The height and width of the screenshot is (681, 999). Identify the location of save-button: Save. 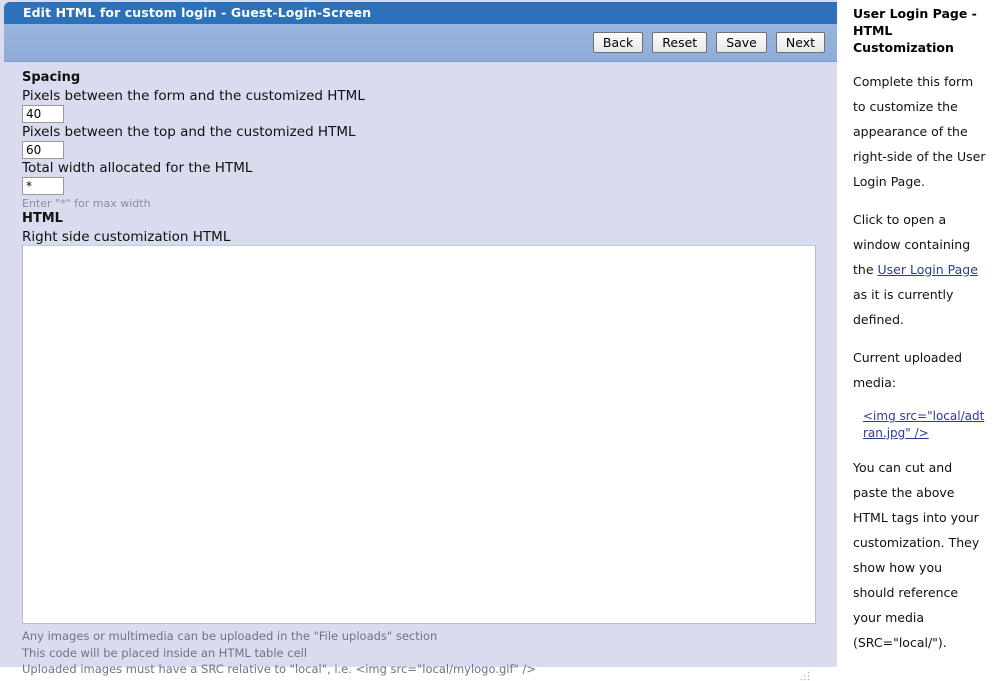
(741, 42).